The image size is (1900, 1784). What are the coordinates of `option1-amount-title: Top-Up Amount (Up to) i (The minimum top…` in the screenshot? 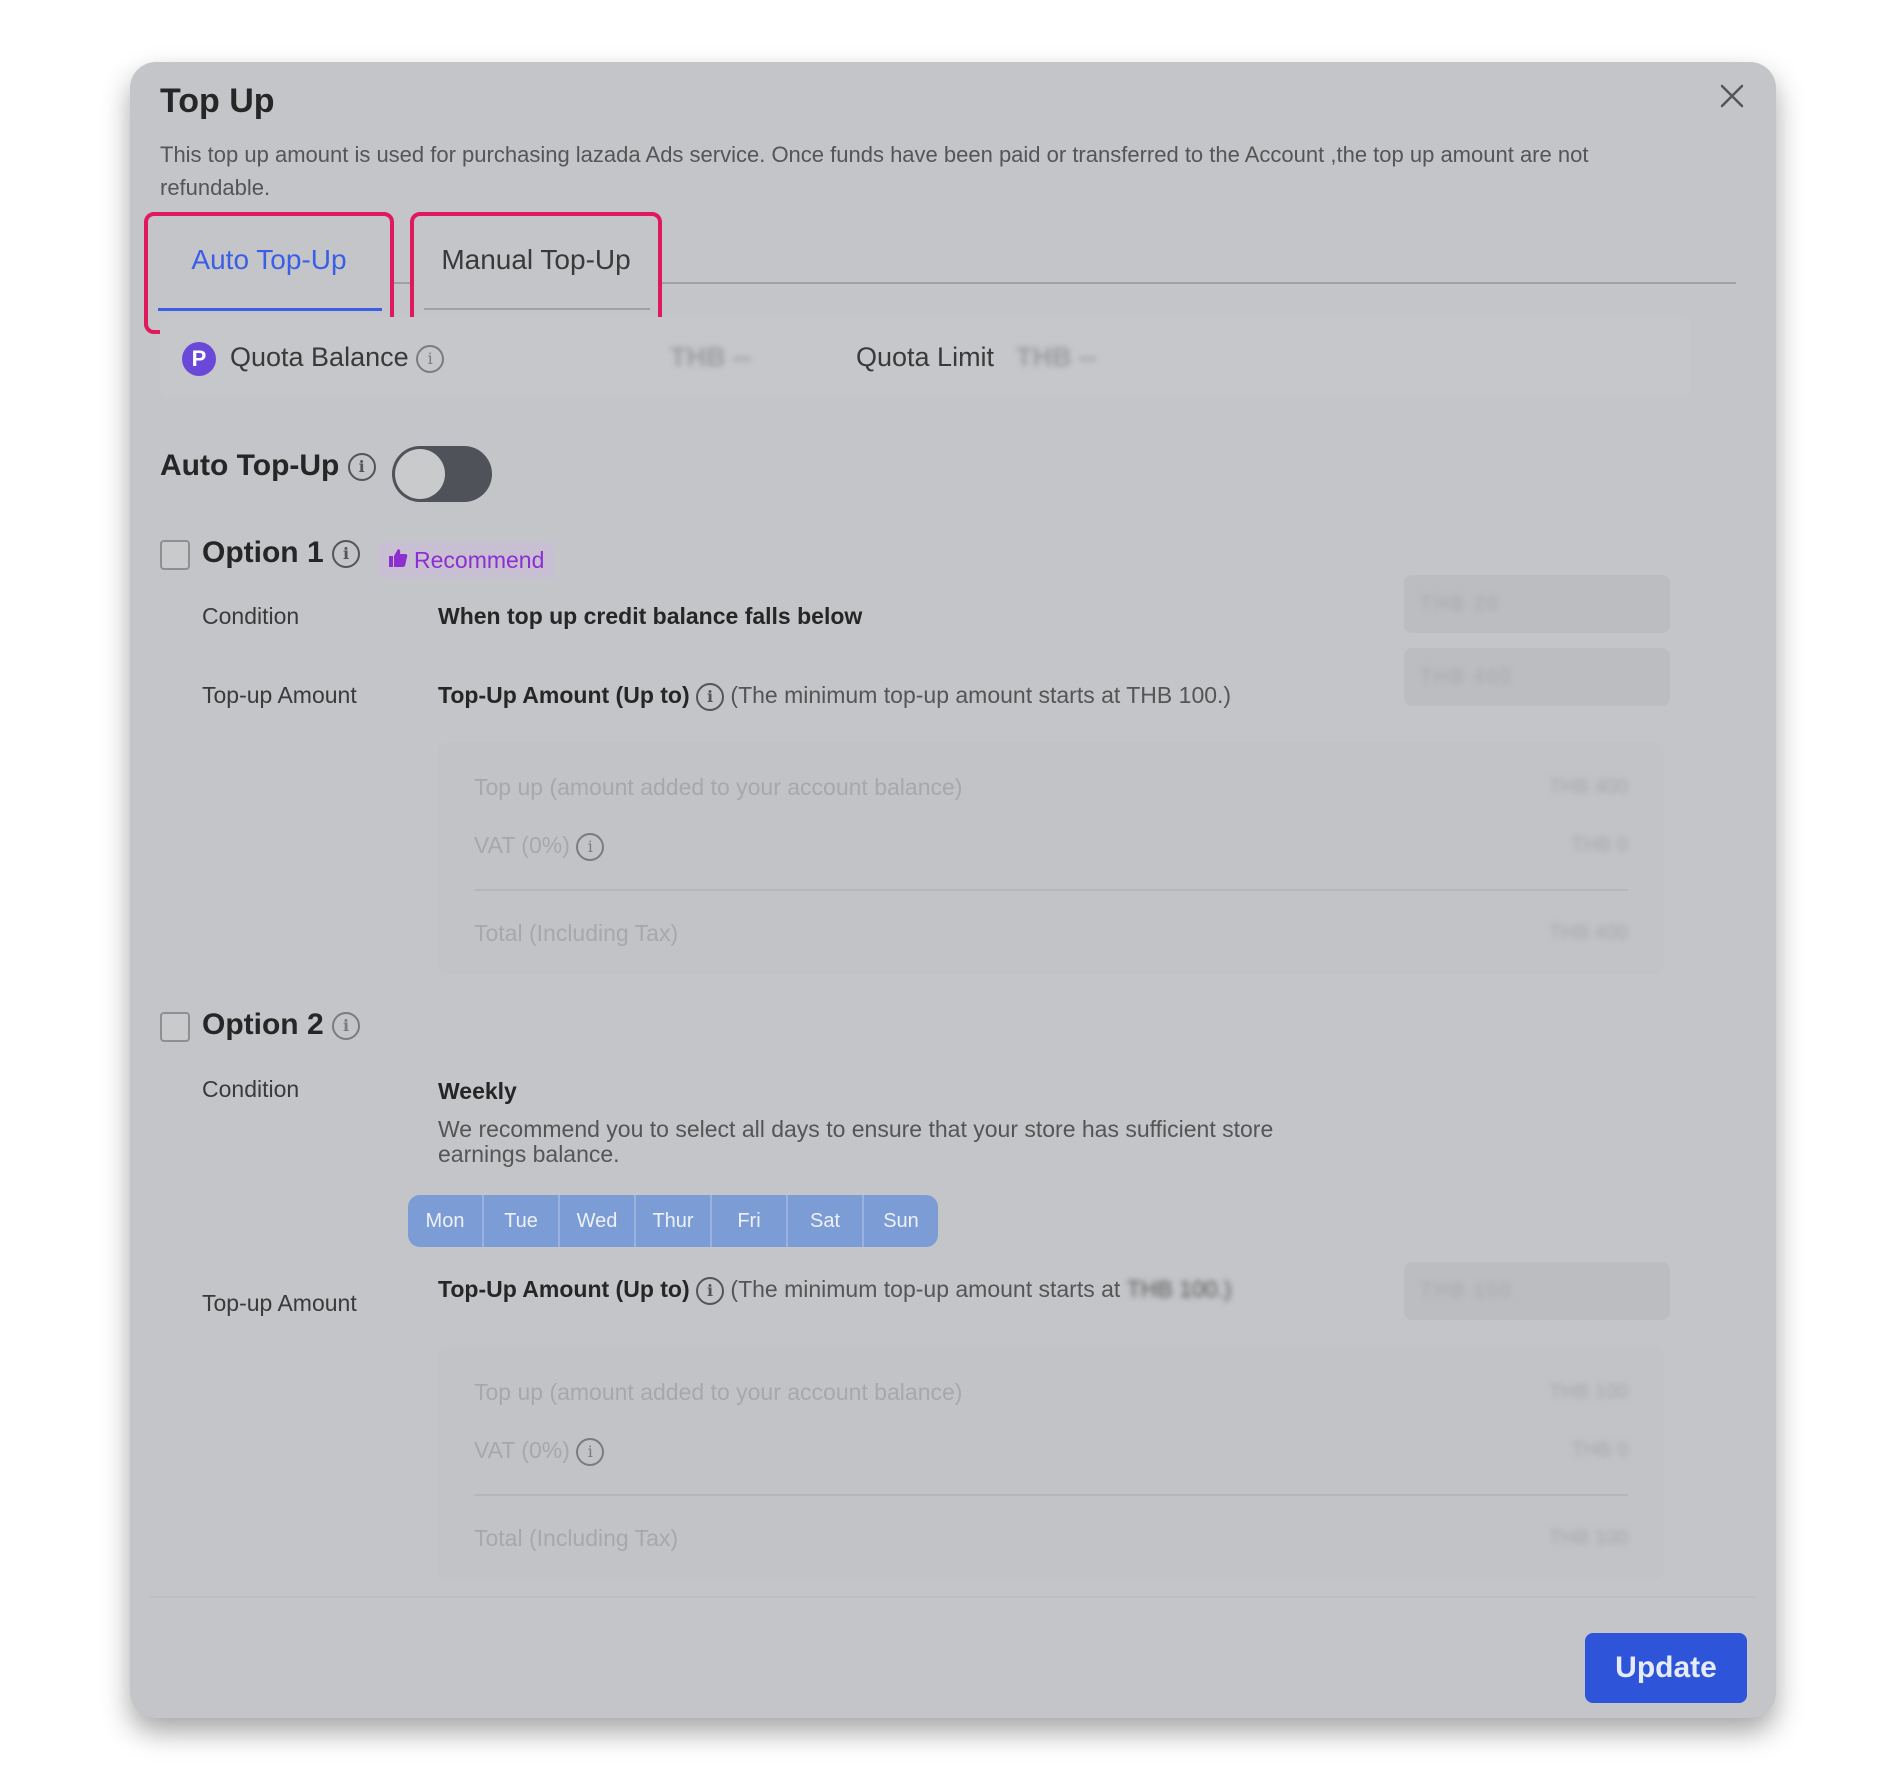 It's located at (834, 696).